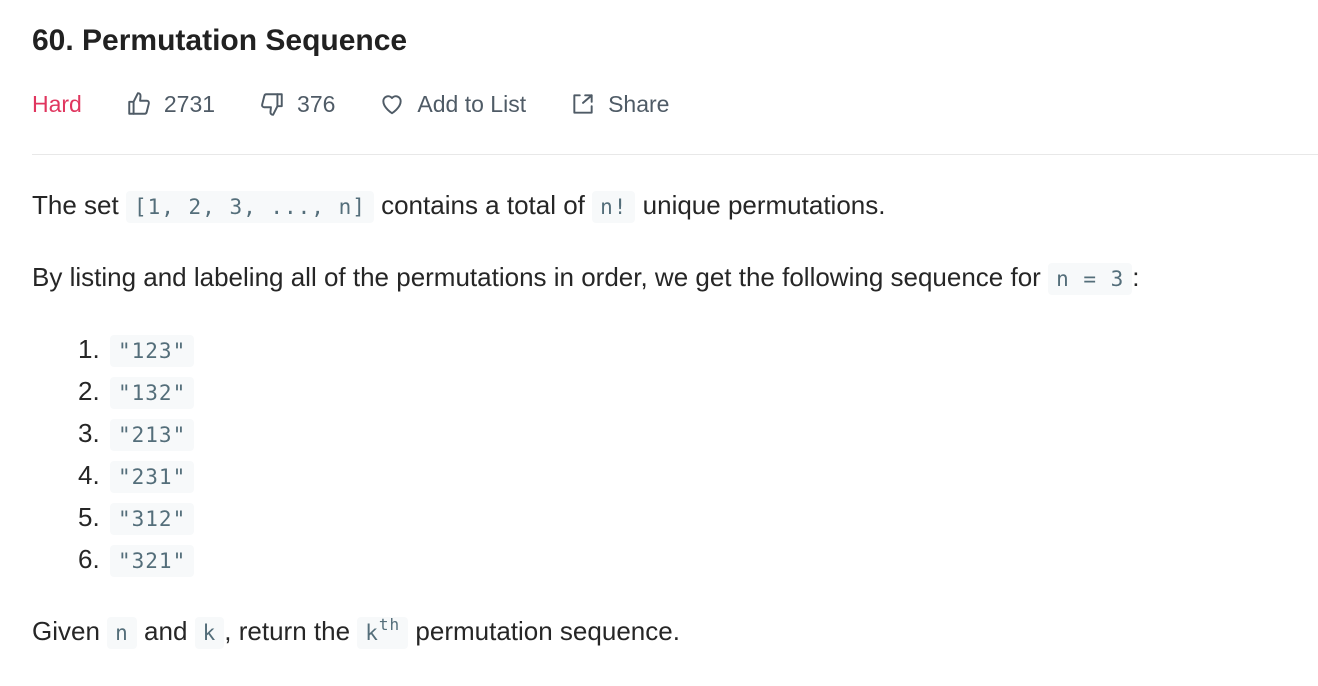 This screenshot has width=1318, height=686. What do you see at coordinates (698, 517) in the screenshot?
I see `list-item: 5. "312"` at bounding box center [698, 517].